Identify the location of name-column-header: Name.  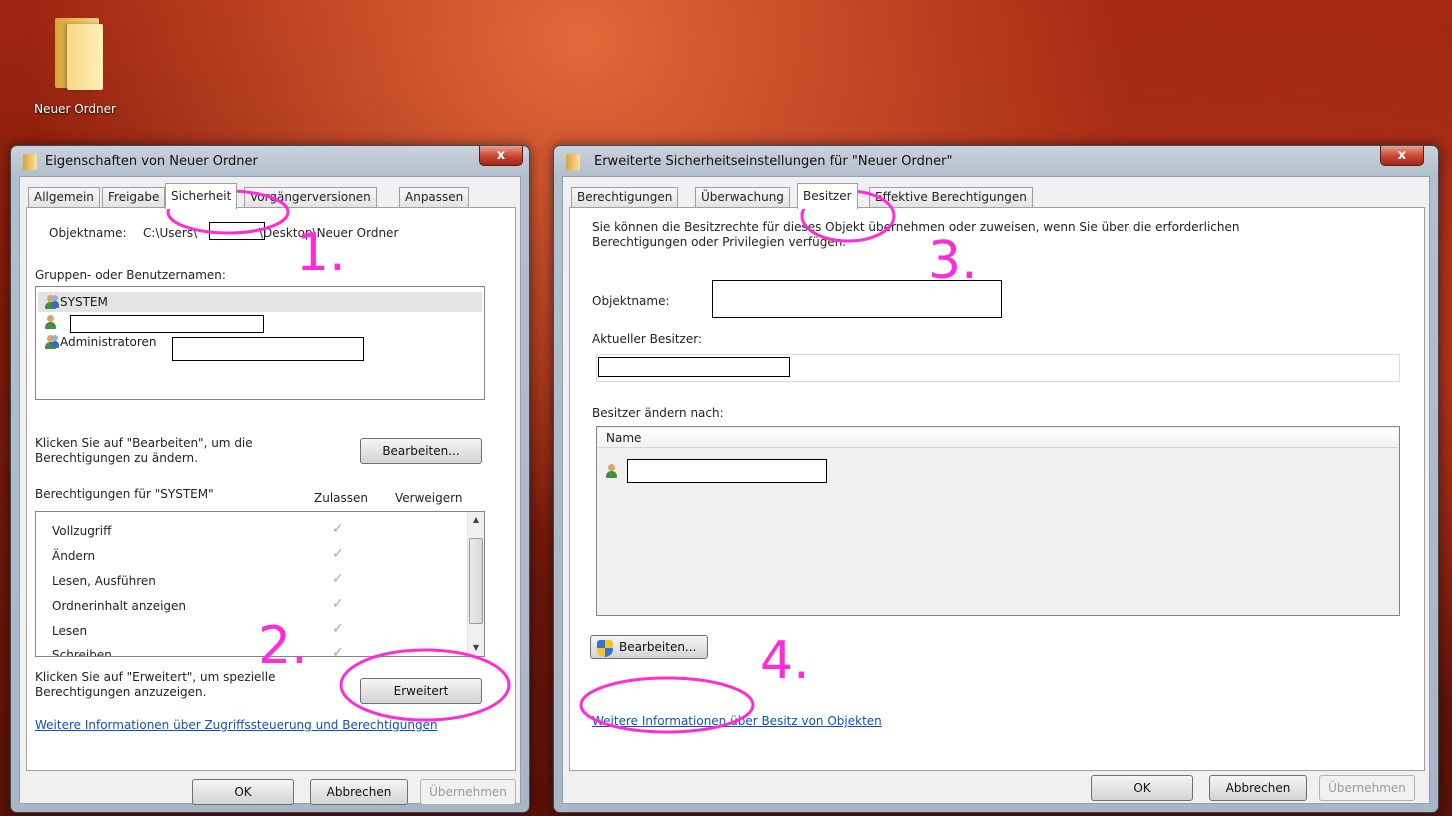
(998, 438).